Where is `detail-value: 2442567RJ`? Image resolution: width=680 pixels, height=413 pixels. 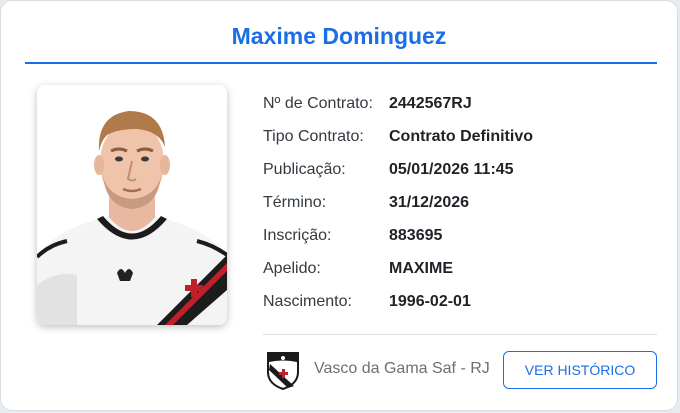
detail-value: 2442567RJ is located at coordinates (430, 103).